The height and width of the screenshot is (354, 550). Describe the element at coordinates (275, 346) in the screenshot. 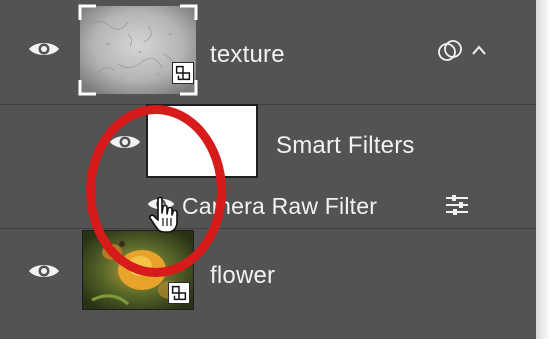

I see `page-background` at that location.